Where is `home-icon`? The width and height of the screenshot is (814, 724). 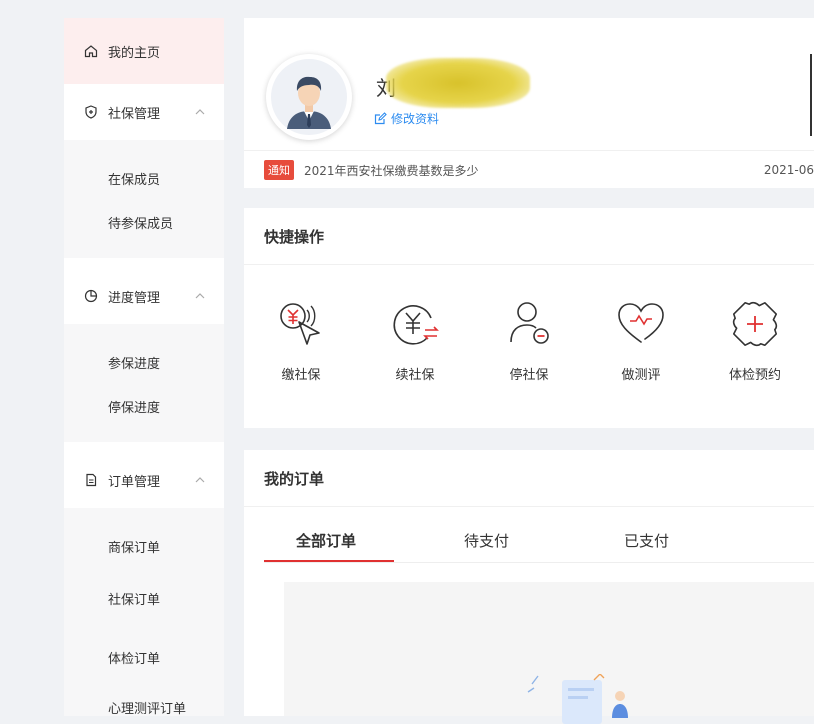 home-icon is located at coordinates (91, 51).